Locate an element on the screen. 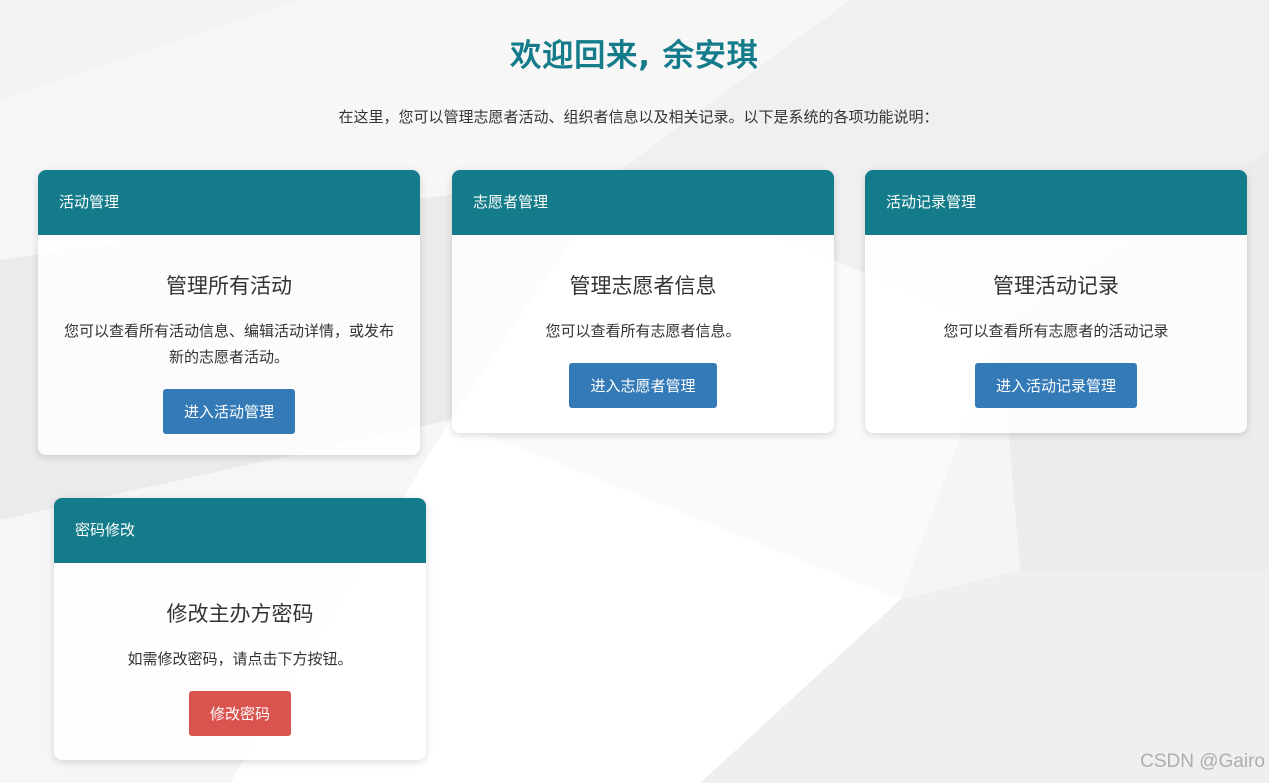 Image resolution: width=1269 pixels, height=783 pixels. page-title: 欢迎回来, 余安琪 is located at coordinates (634, 56).